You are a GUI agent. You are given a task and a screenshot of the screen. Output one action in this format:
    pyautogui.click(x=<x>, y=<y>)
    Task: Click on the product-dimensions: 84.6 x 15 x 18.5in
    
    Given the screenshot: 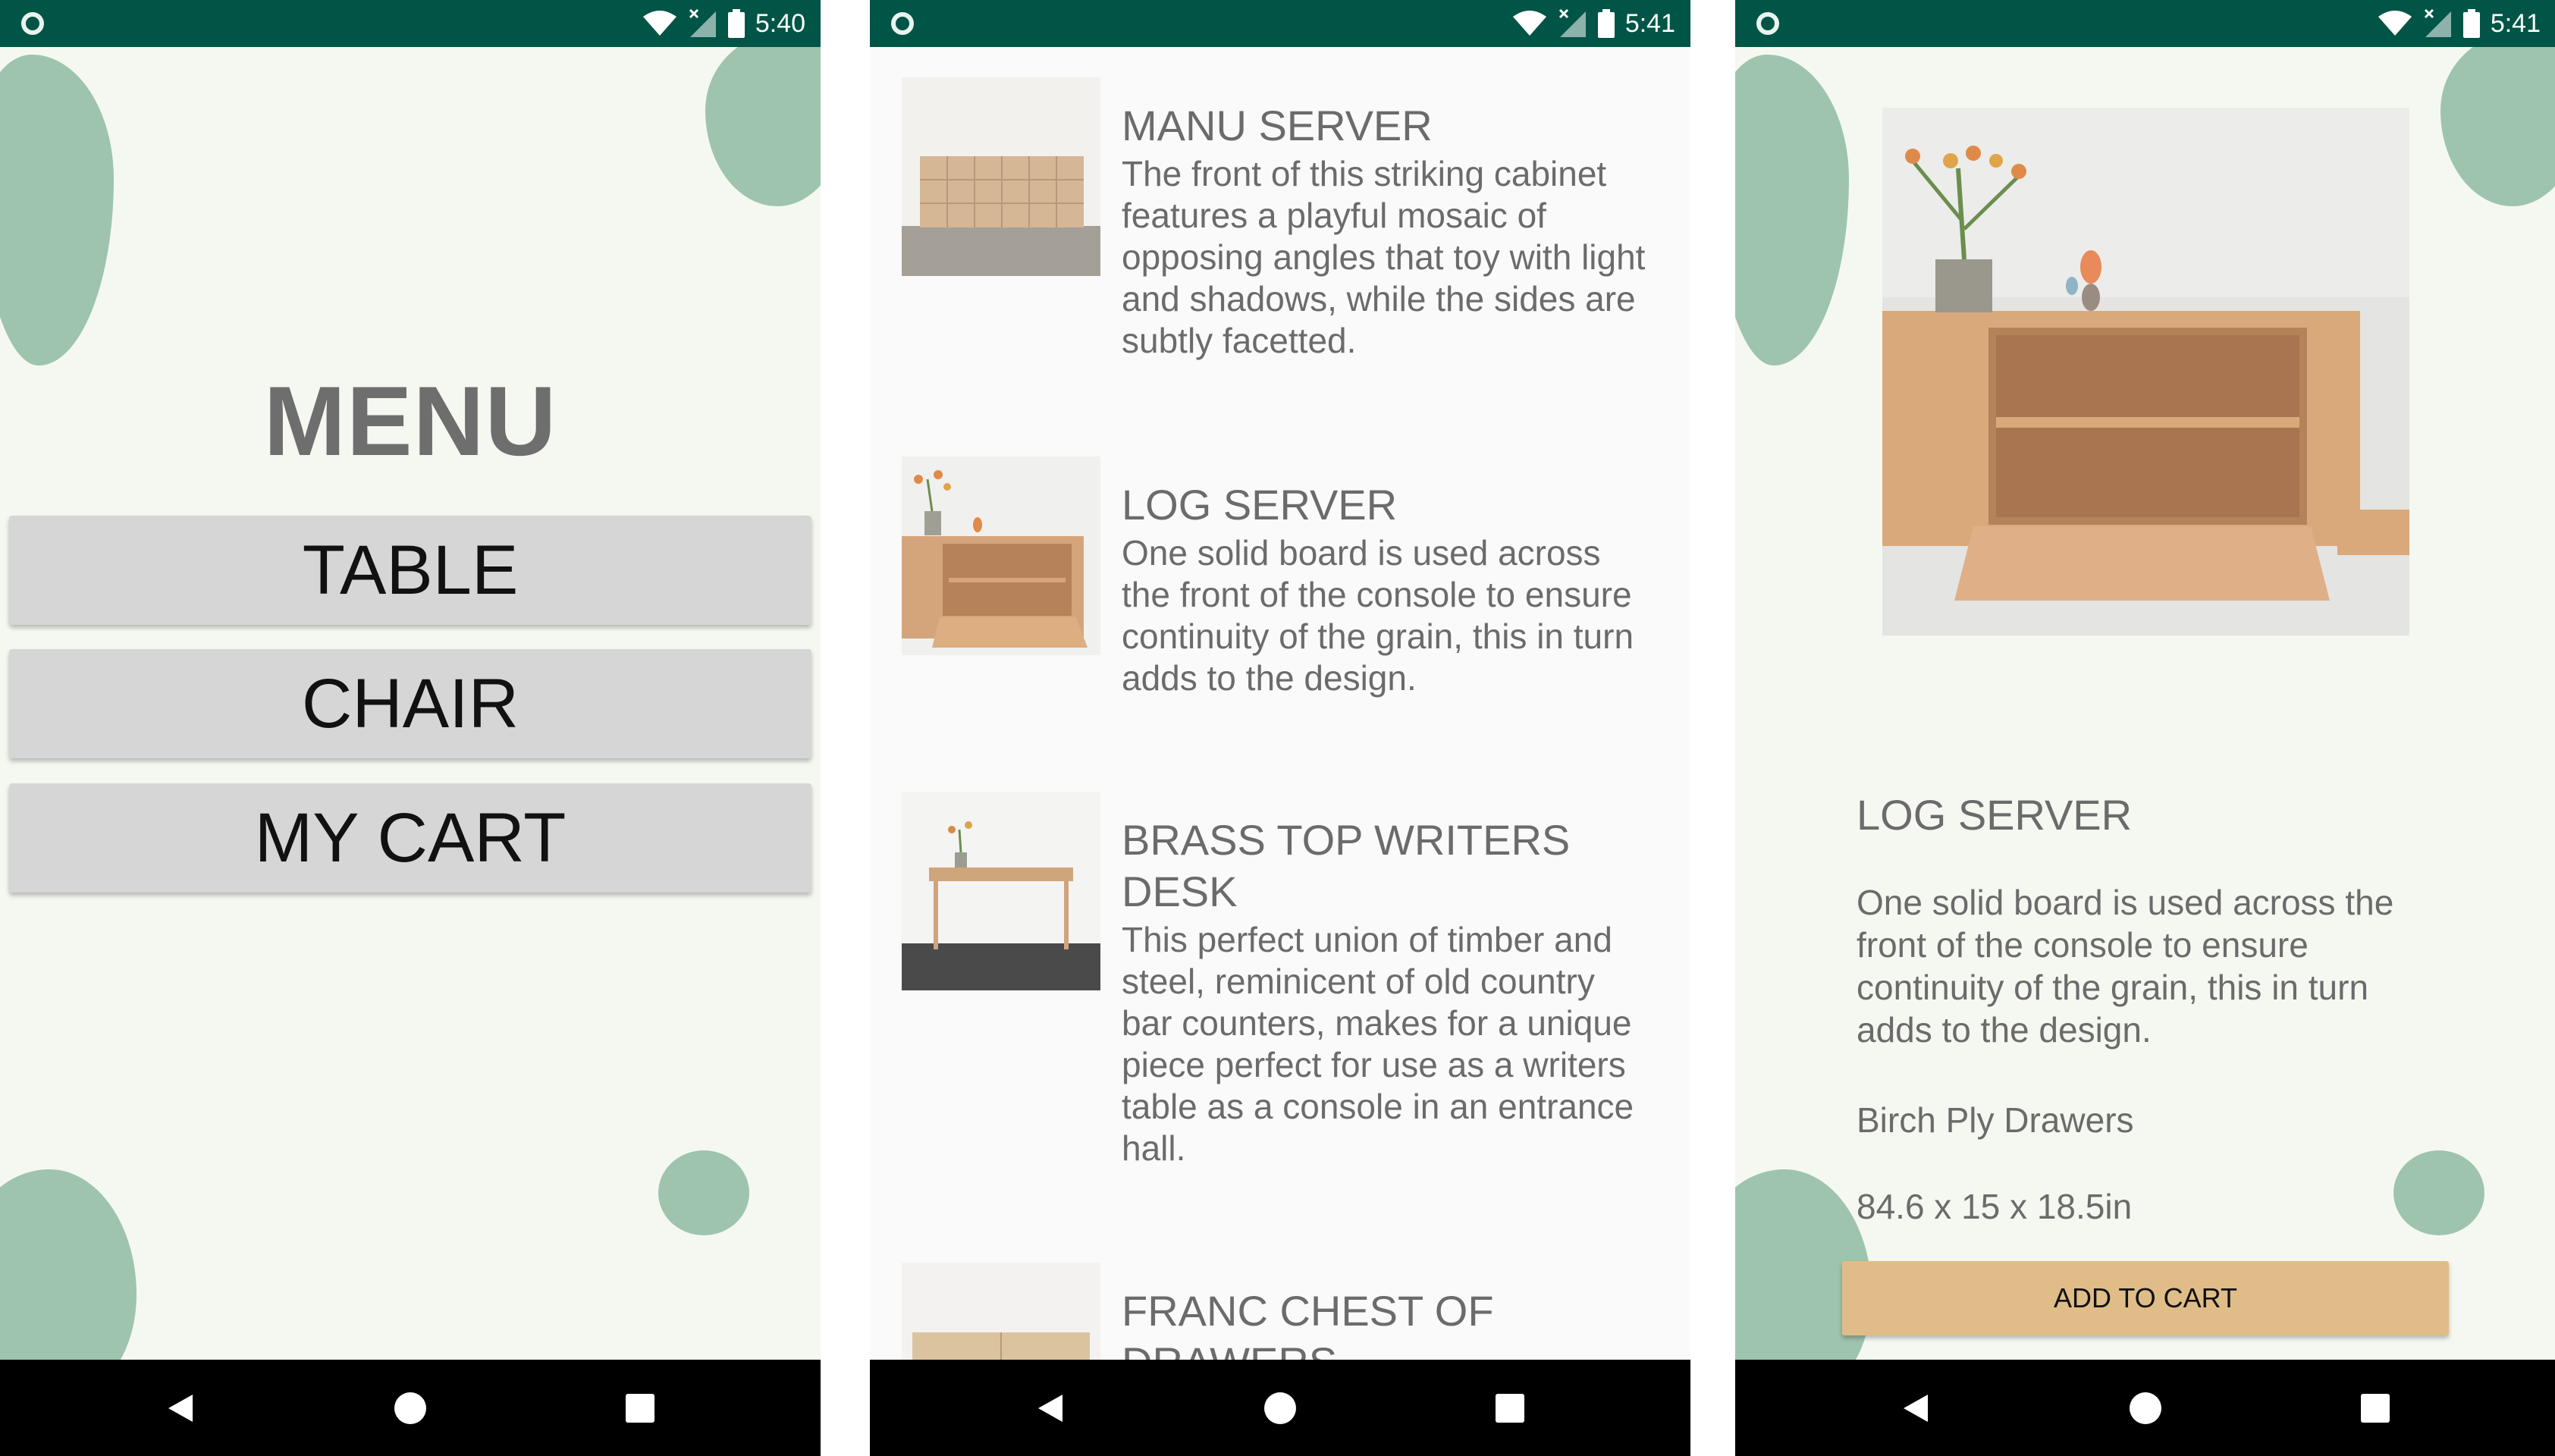 What is the action you would take?
    pyautogui.click(x=1995, y=1206)
    